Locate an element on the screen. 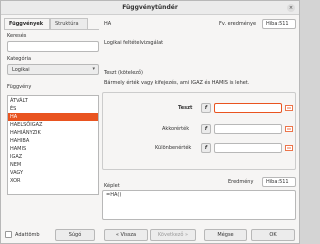 The width and height of the screenshot is (320, 244). fx-button-test: f is located at coordinates (206, 108).